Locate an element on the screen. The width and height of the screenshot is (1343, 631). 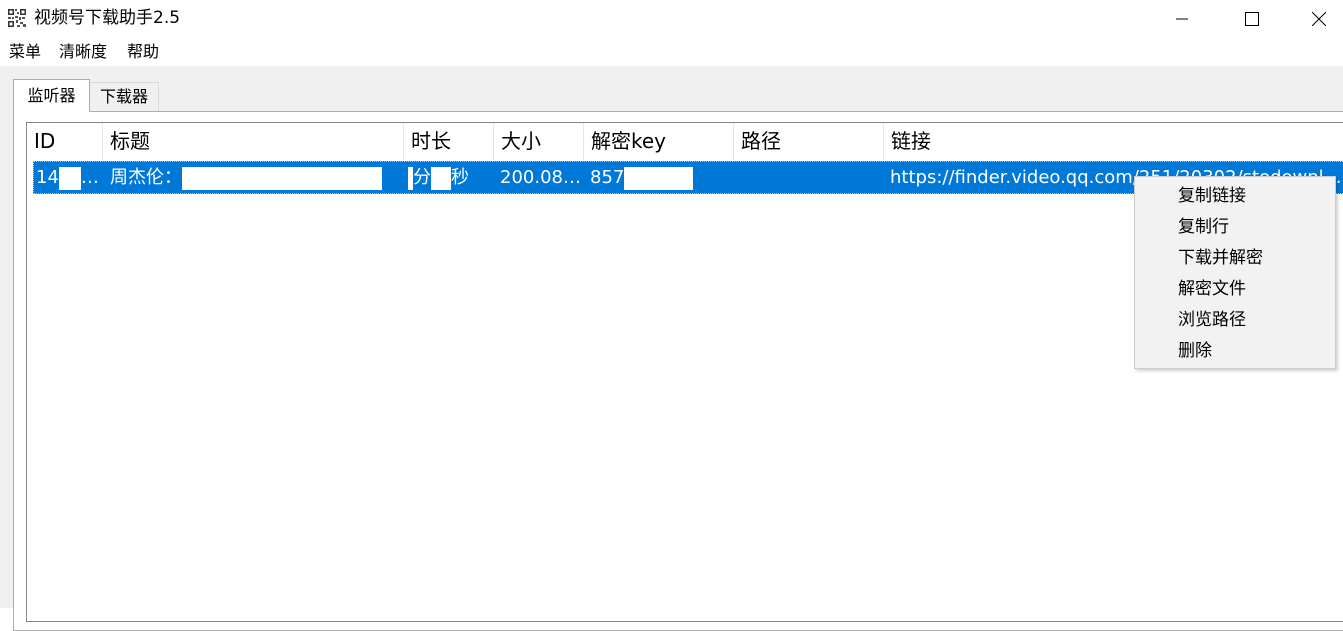
menu-item-copy-row: 复制行 is located at coordinates (1235, 227).